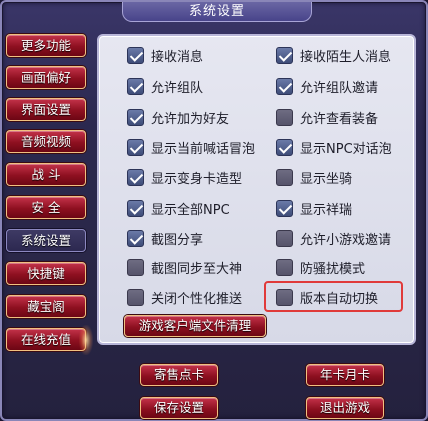  Describe the element at coordinates (177, 240) in the screenshot. I see `option-label: 截图分享` at that location.